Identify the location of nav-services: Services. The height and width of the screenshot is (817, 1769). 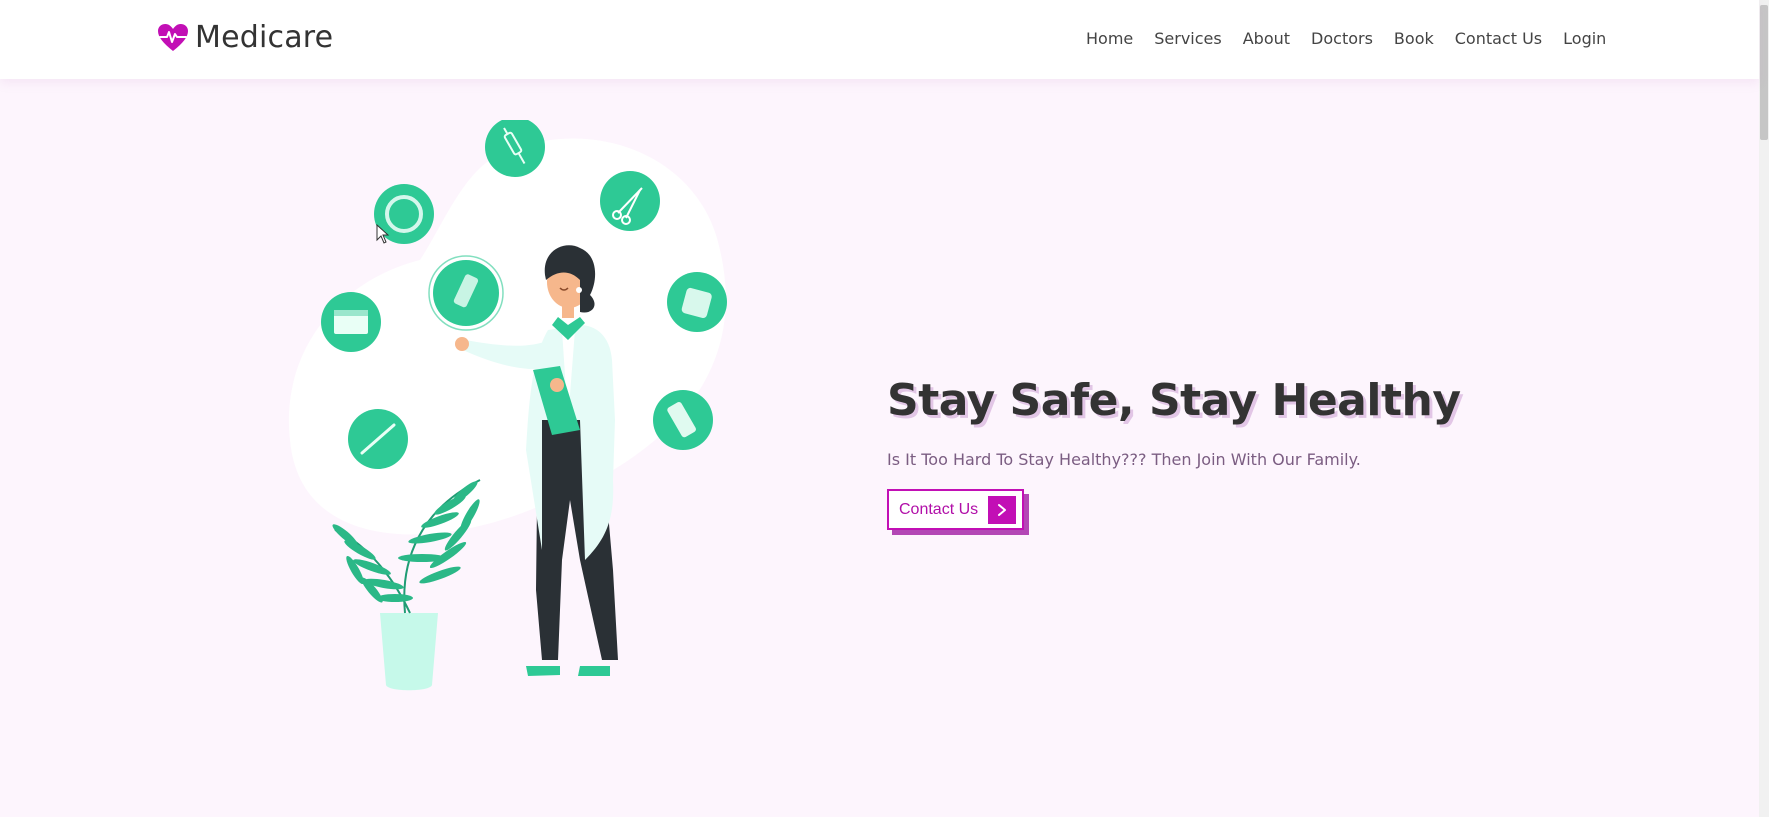
(1187, 38).